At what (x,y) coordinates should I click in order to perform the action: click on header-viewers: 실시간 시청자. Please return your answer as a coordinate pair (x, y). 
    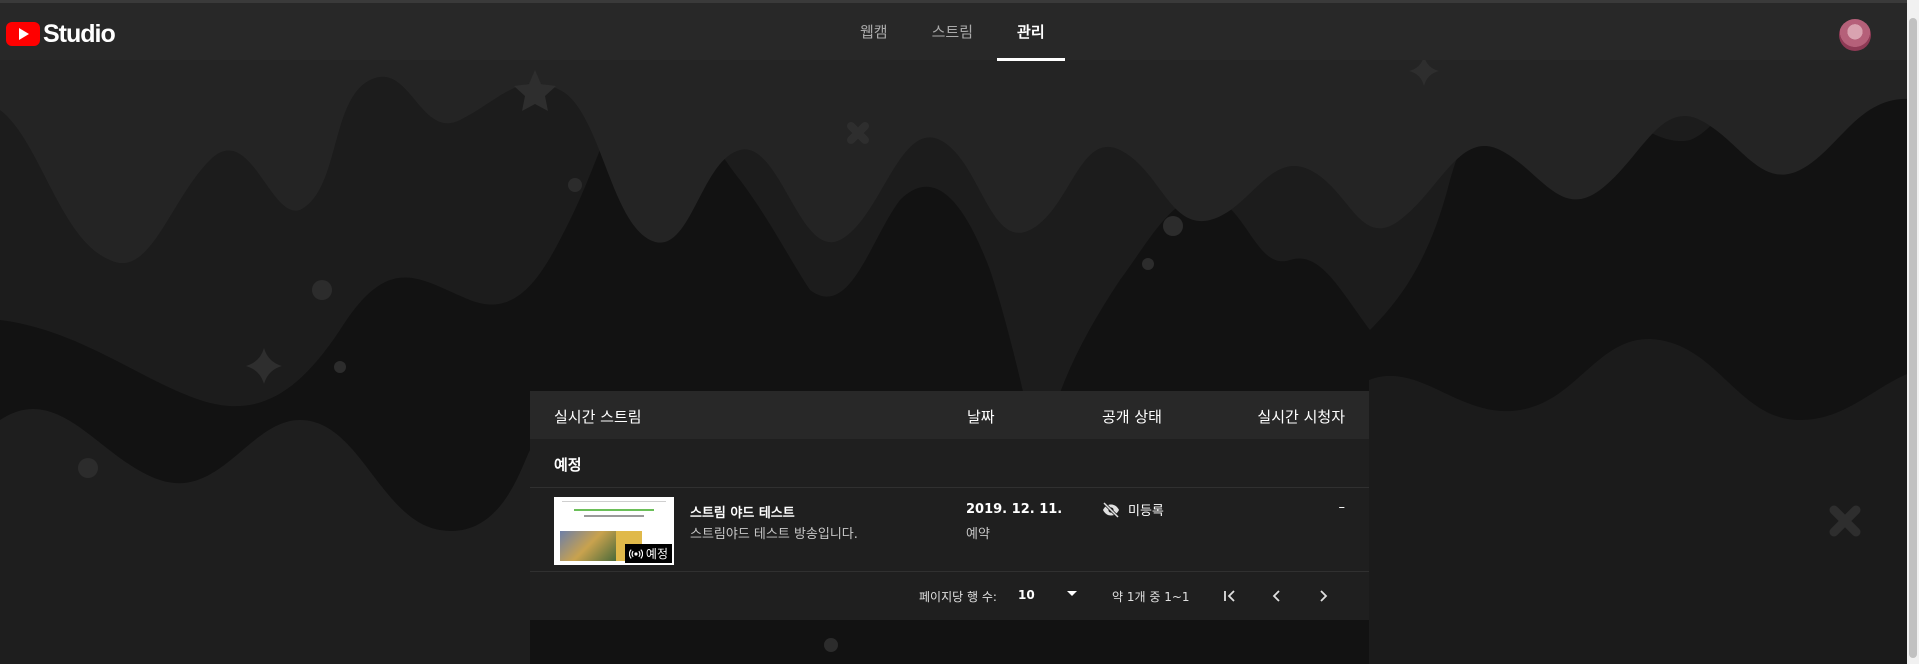
    Looking at the image, I should click on (1301, 417).